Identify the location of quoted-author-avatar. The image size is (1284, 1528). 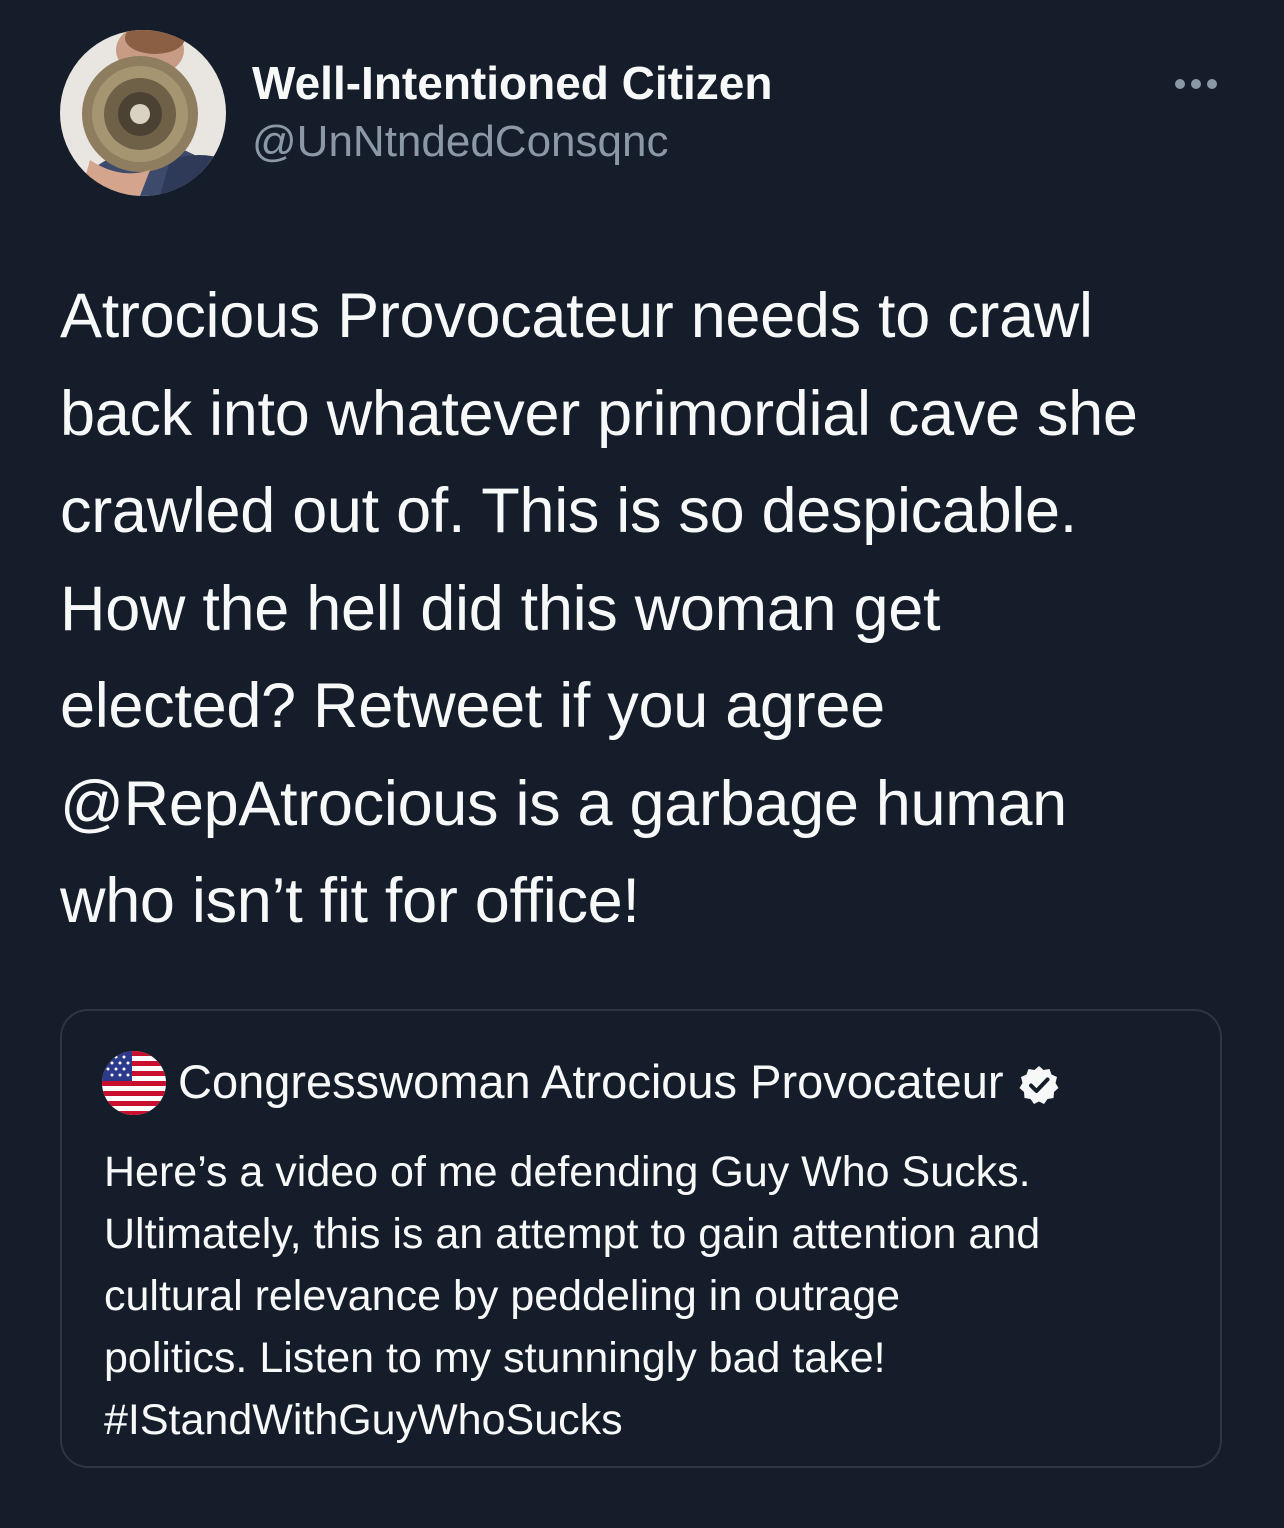
(134, 1083).